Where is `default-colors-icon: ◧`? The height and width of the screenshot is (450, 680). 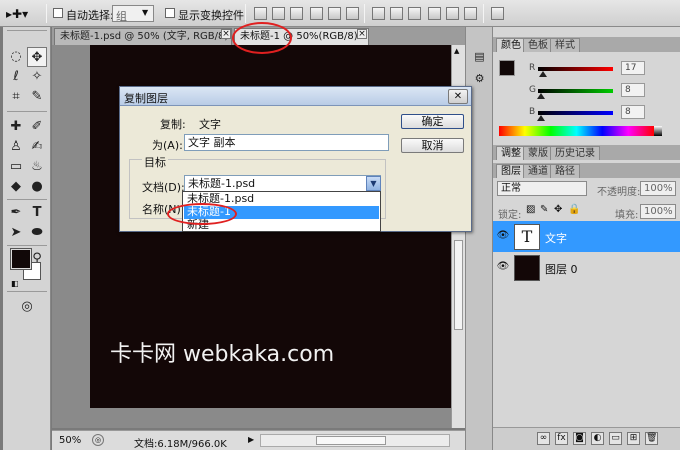 default-colors-icon: ◧ is located at coordinates (15, 283).